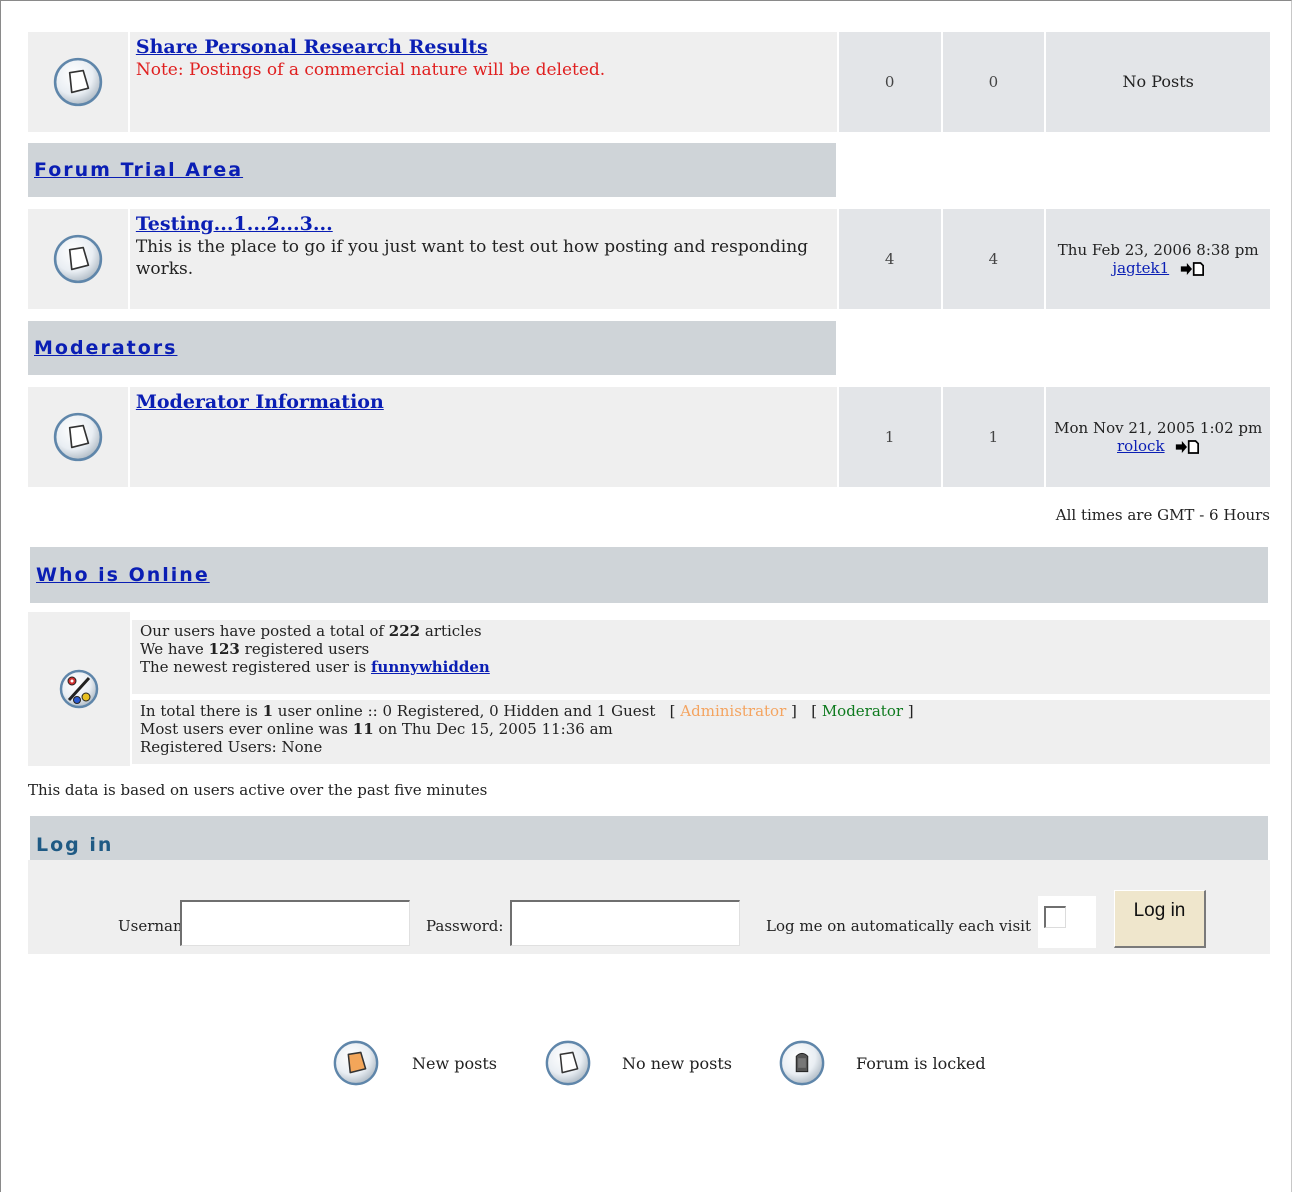  Describe the element at coordinates (260, 402) in the screenshot. I see `forum-title-link: Moderator Information` at that location.